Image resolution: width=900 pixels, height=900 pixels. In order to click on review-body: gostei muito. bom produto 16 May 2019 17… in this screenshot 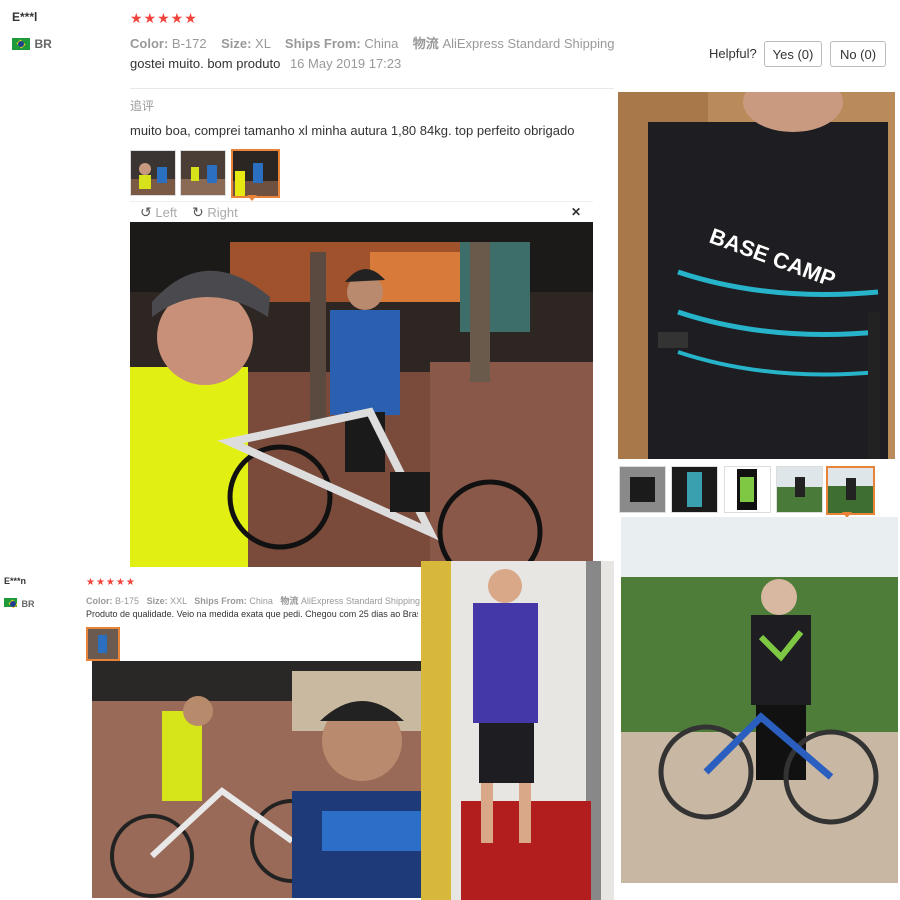, I will do `click(265, 63)`.